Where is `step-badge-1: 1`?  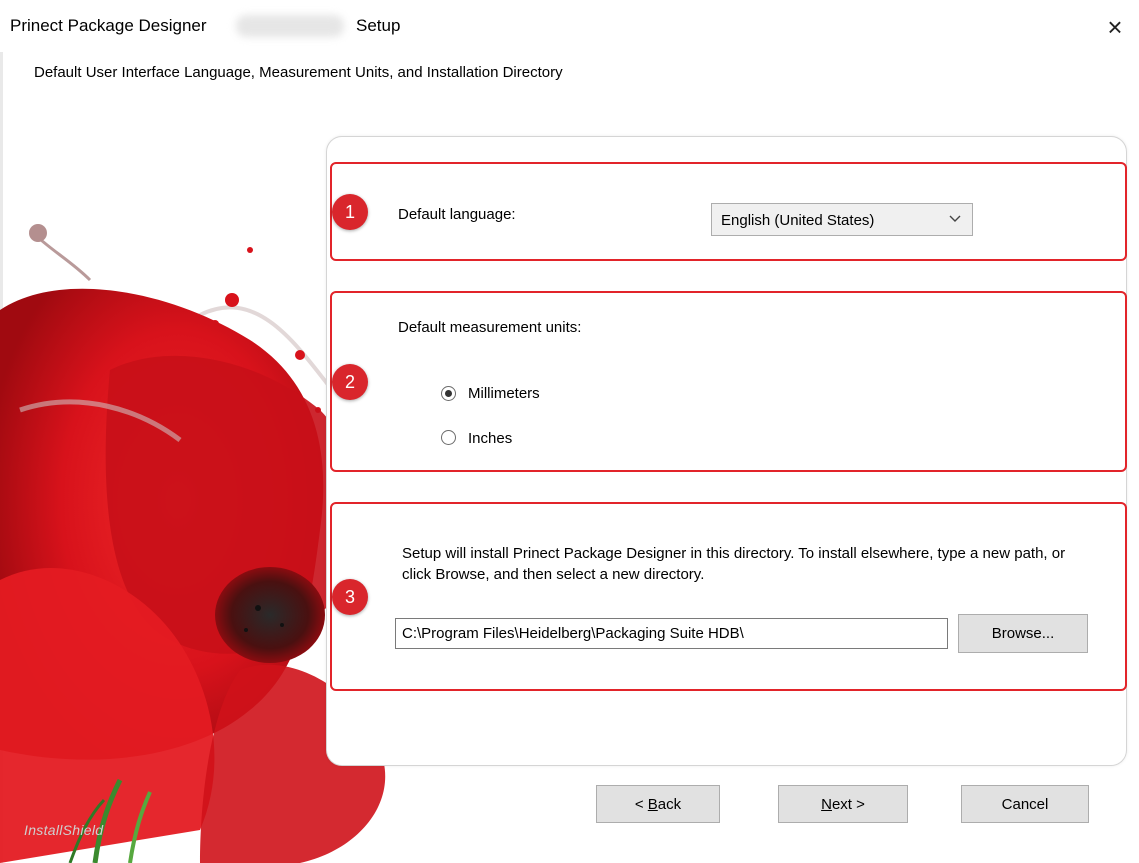 step-badge-1: 1 is located at coordinates (350, 212).